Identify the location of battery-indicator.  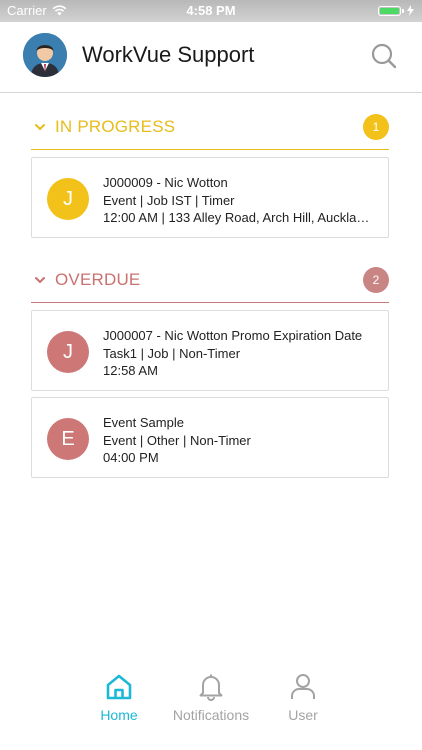
(396, 10).